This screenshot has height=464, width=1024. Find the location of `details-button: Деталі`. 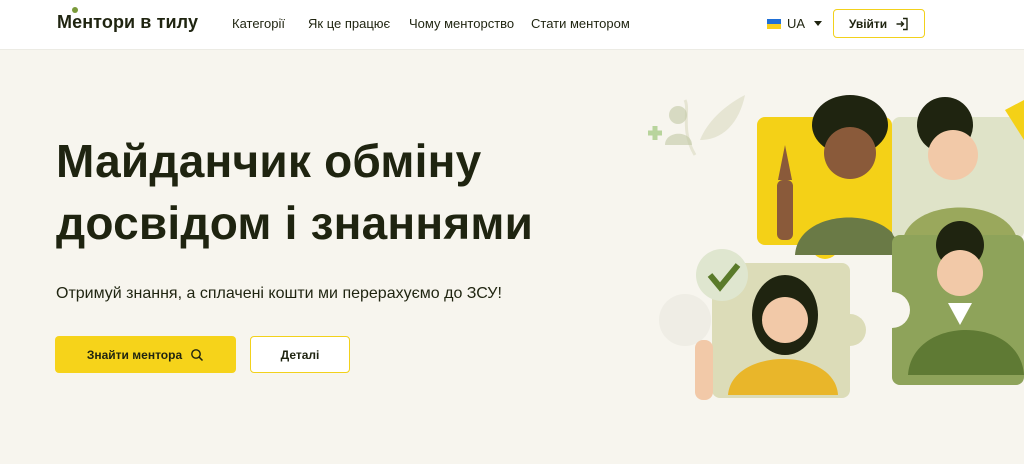

details-button: Деталі is located at coordinates (300, 354).